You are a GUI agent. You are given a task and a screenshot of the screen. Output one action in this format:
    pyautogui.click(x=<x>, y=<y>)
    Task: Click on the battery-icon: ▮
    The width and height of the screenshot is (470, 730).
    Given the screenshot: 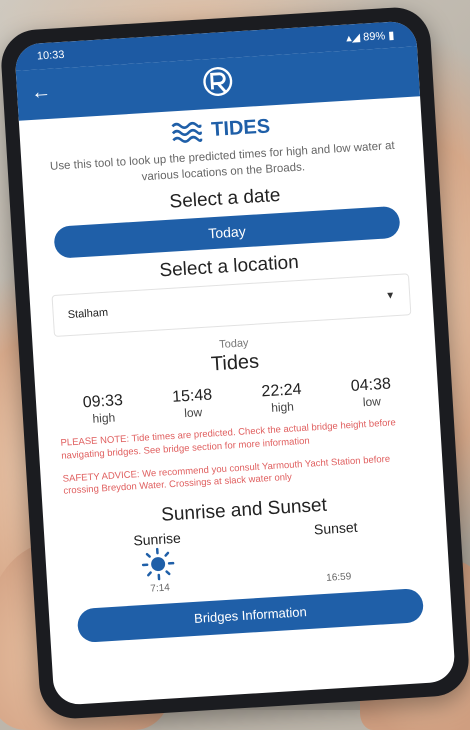 What is the action you would take?
    pyautogui.click(x=391, y=35)
    